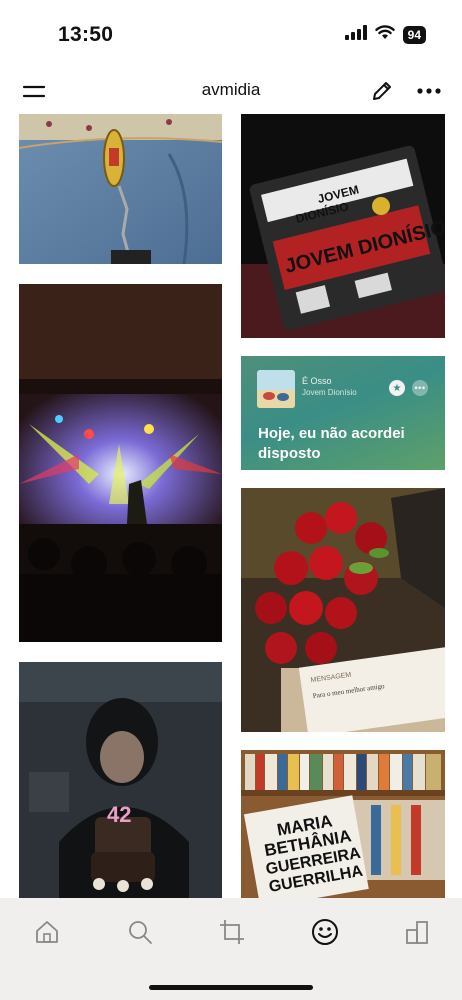 This screenshot has width=462, height=1000. Describe the element at coordinates (119, 814) in the screenshot. I see `cake-candle-number: 42` at that location.